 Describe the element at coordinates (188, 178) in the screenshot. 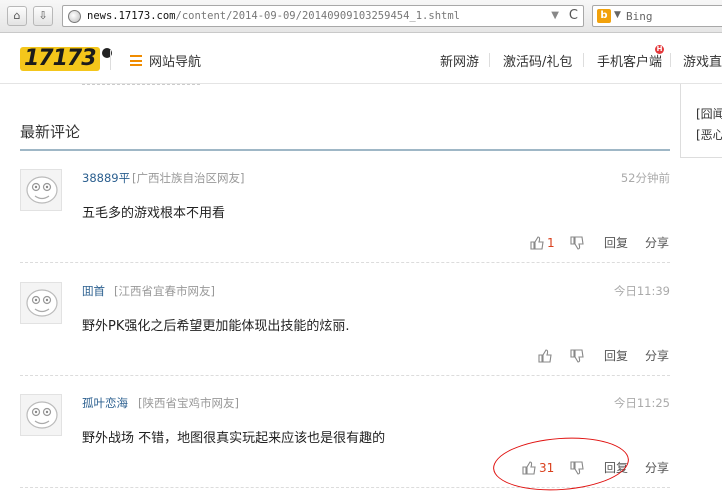

I see `comment-location: [广西壮族自治区网友]` at that location.